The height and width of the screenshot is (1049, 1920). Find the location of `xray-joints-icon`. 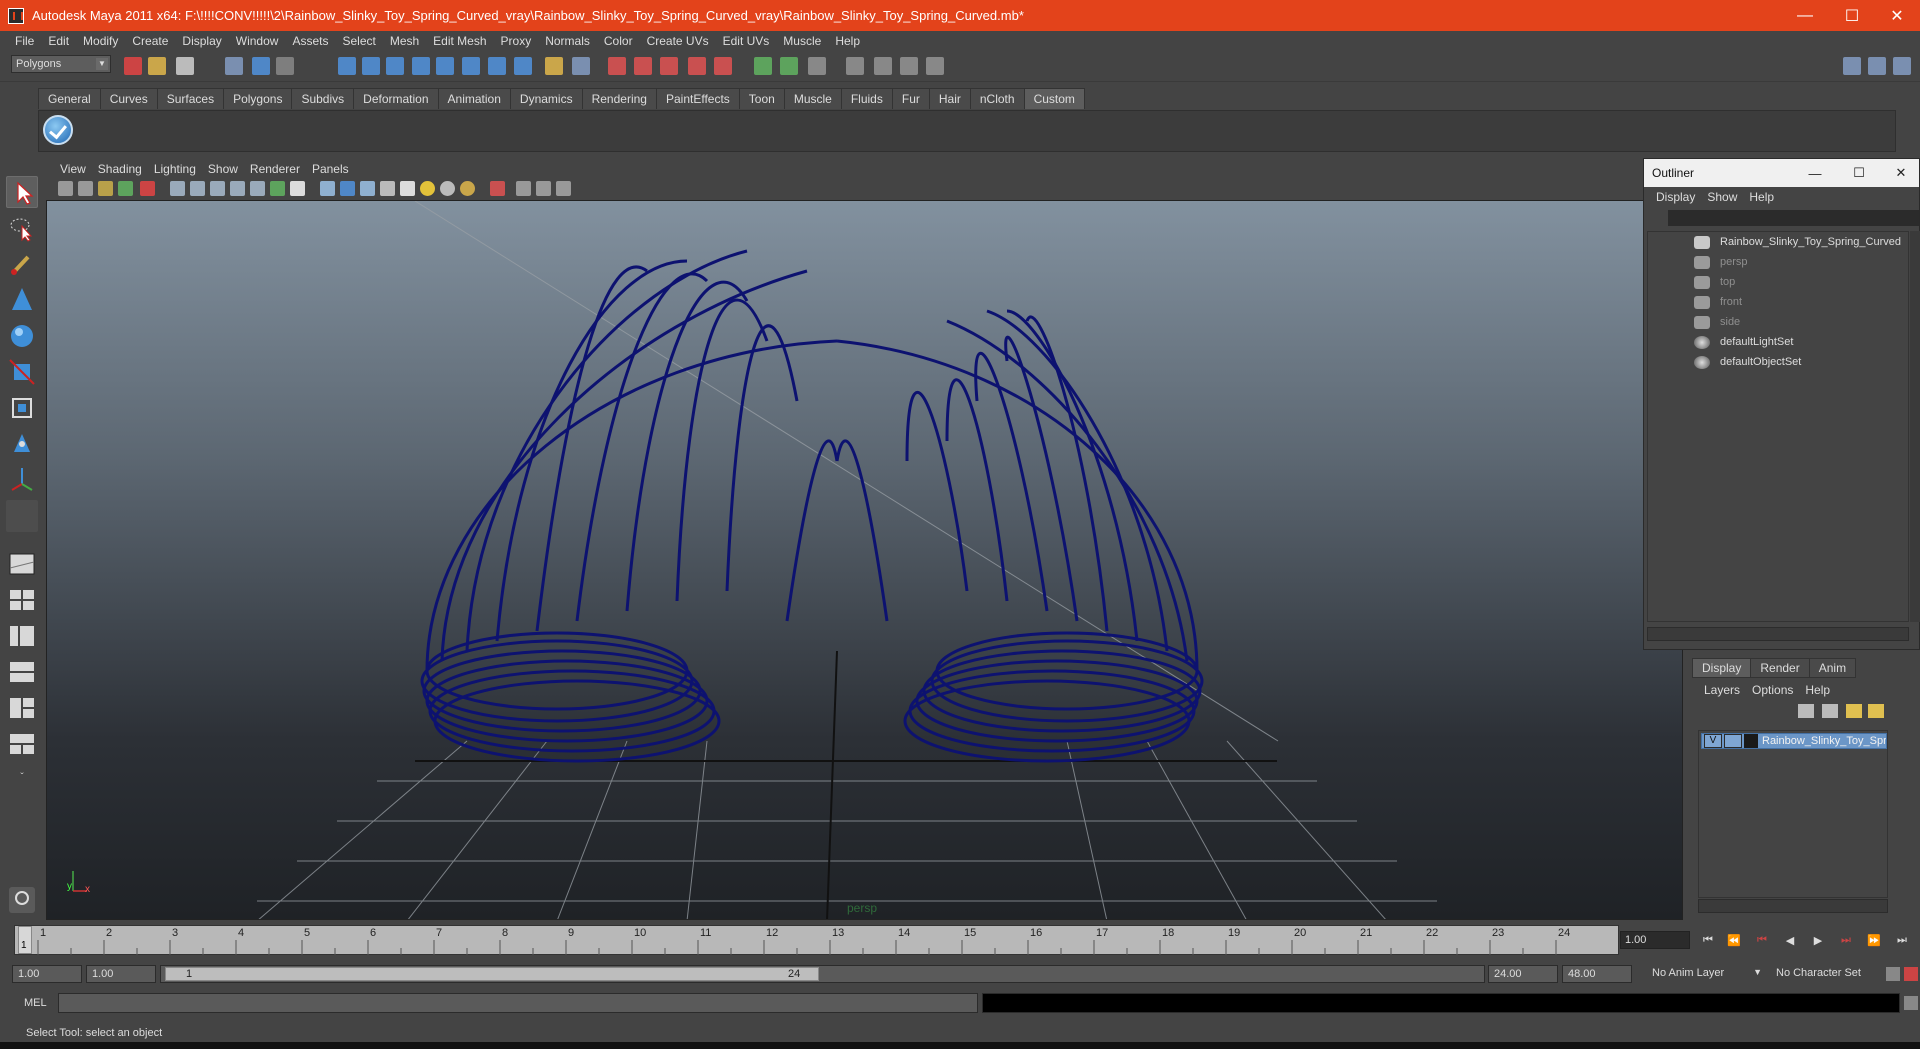

xray-joints-icon is located at coordinates (543, 188).